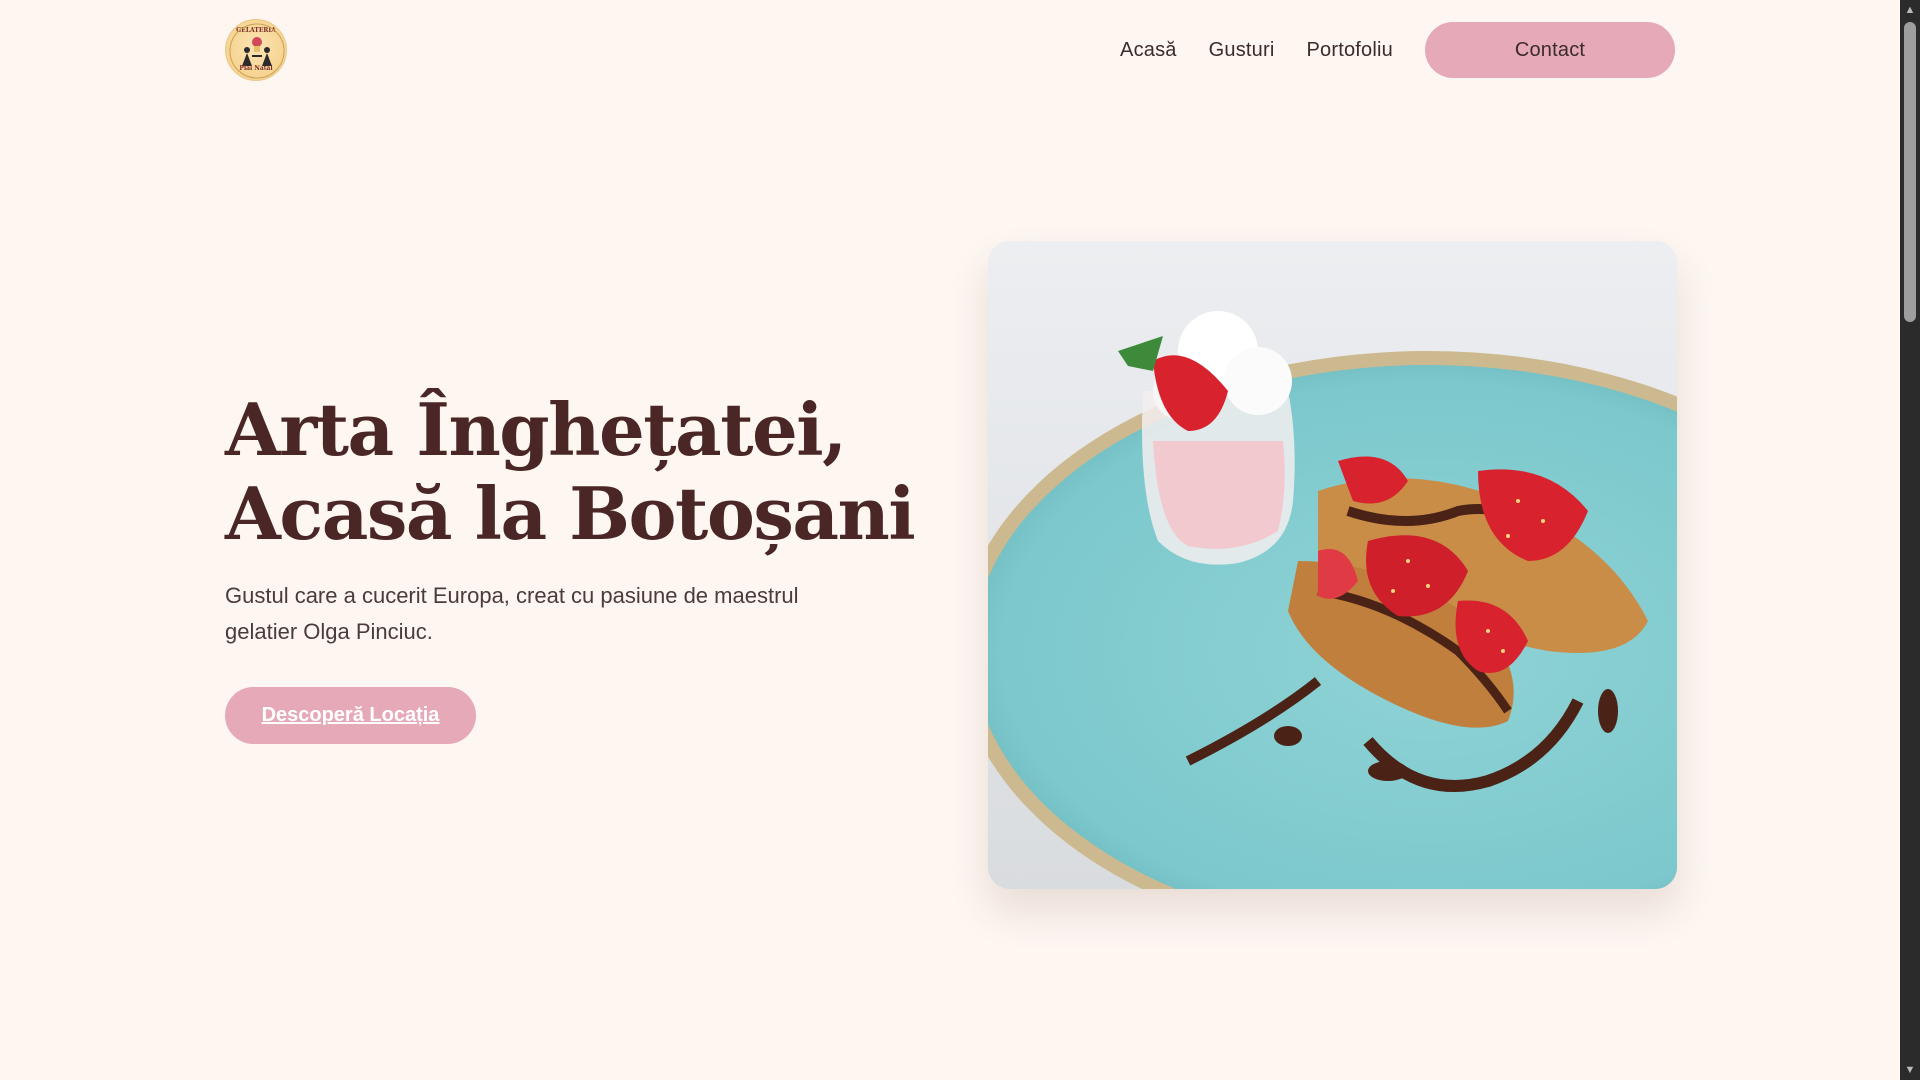 The width and height of the screenshot is (1920, 1080). Describe the element at coordinates (1350, 50) in the screenshot. I see `nav-item-portofoliu: Portofoliu` at that location.